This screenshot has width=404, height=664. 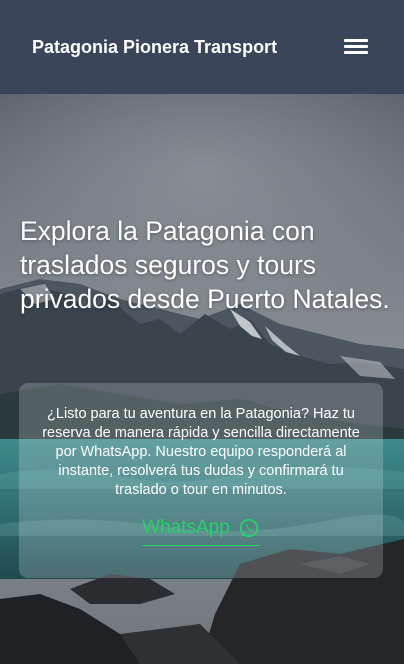 I want to click on hamburger-menu-icon, so click(x=356, y=47).